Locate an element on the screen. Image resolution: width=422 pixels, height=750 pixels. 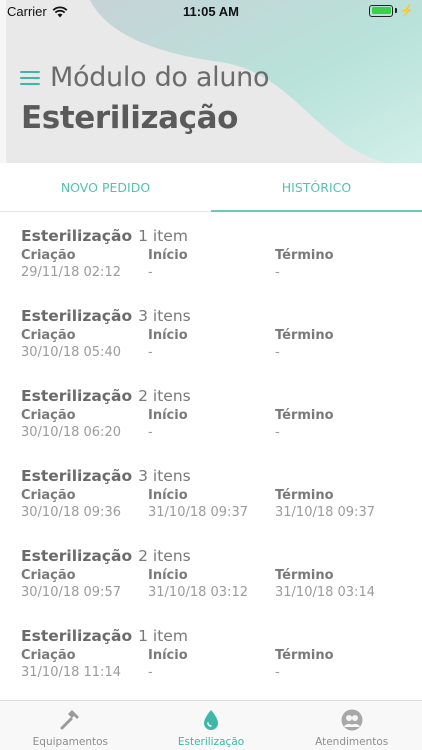
status-time: 11:05 AM is located at coordinates (211, 11).